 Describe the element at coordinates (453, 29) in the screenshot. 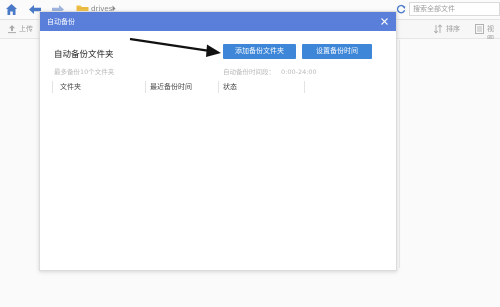

I see `sort-button-label: 排序` at that location.